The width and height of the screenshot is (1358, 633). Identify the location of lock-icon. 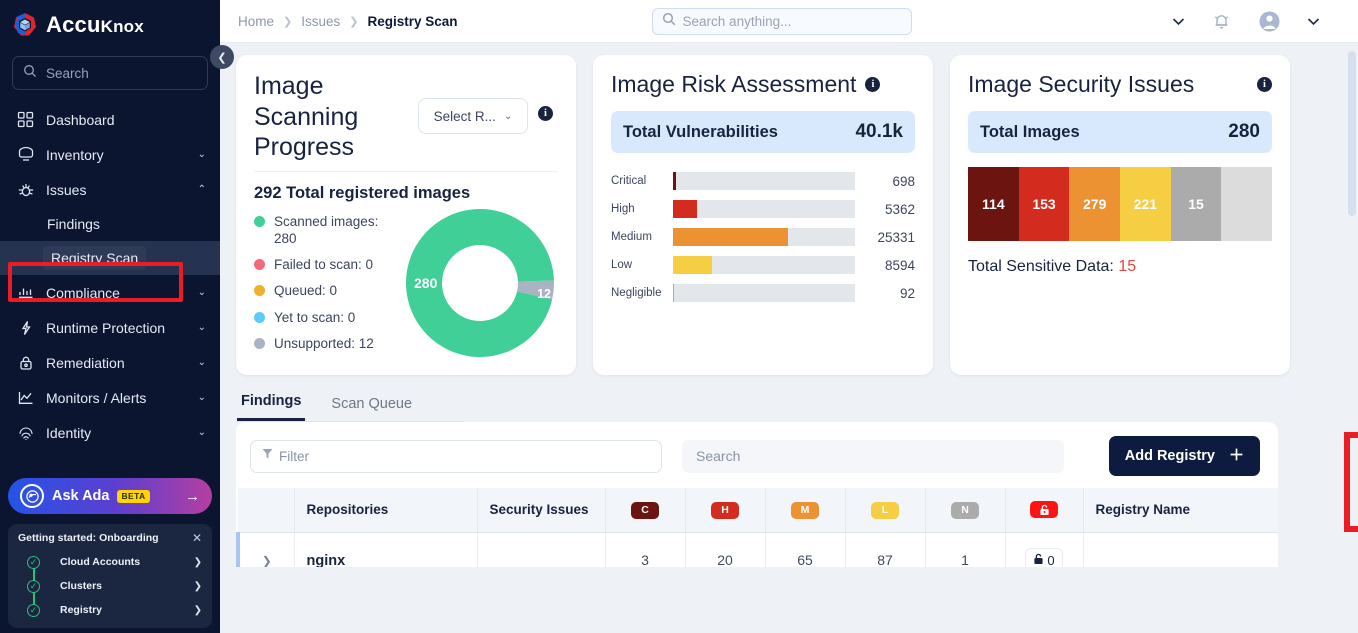
(1038, 560).